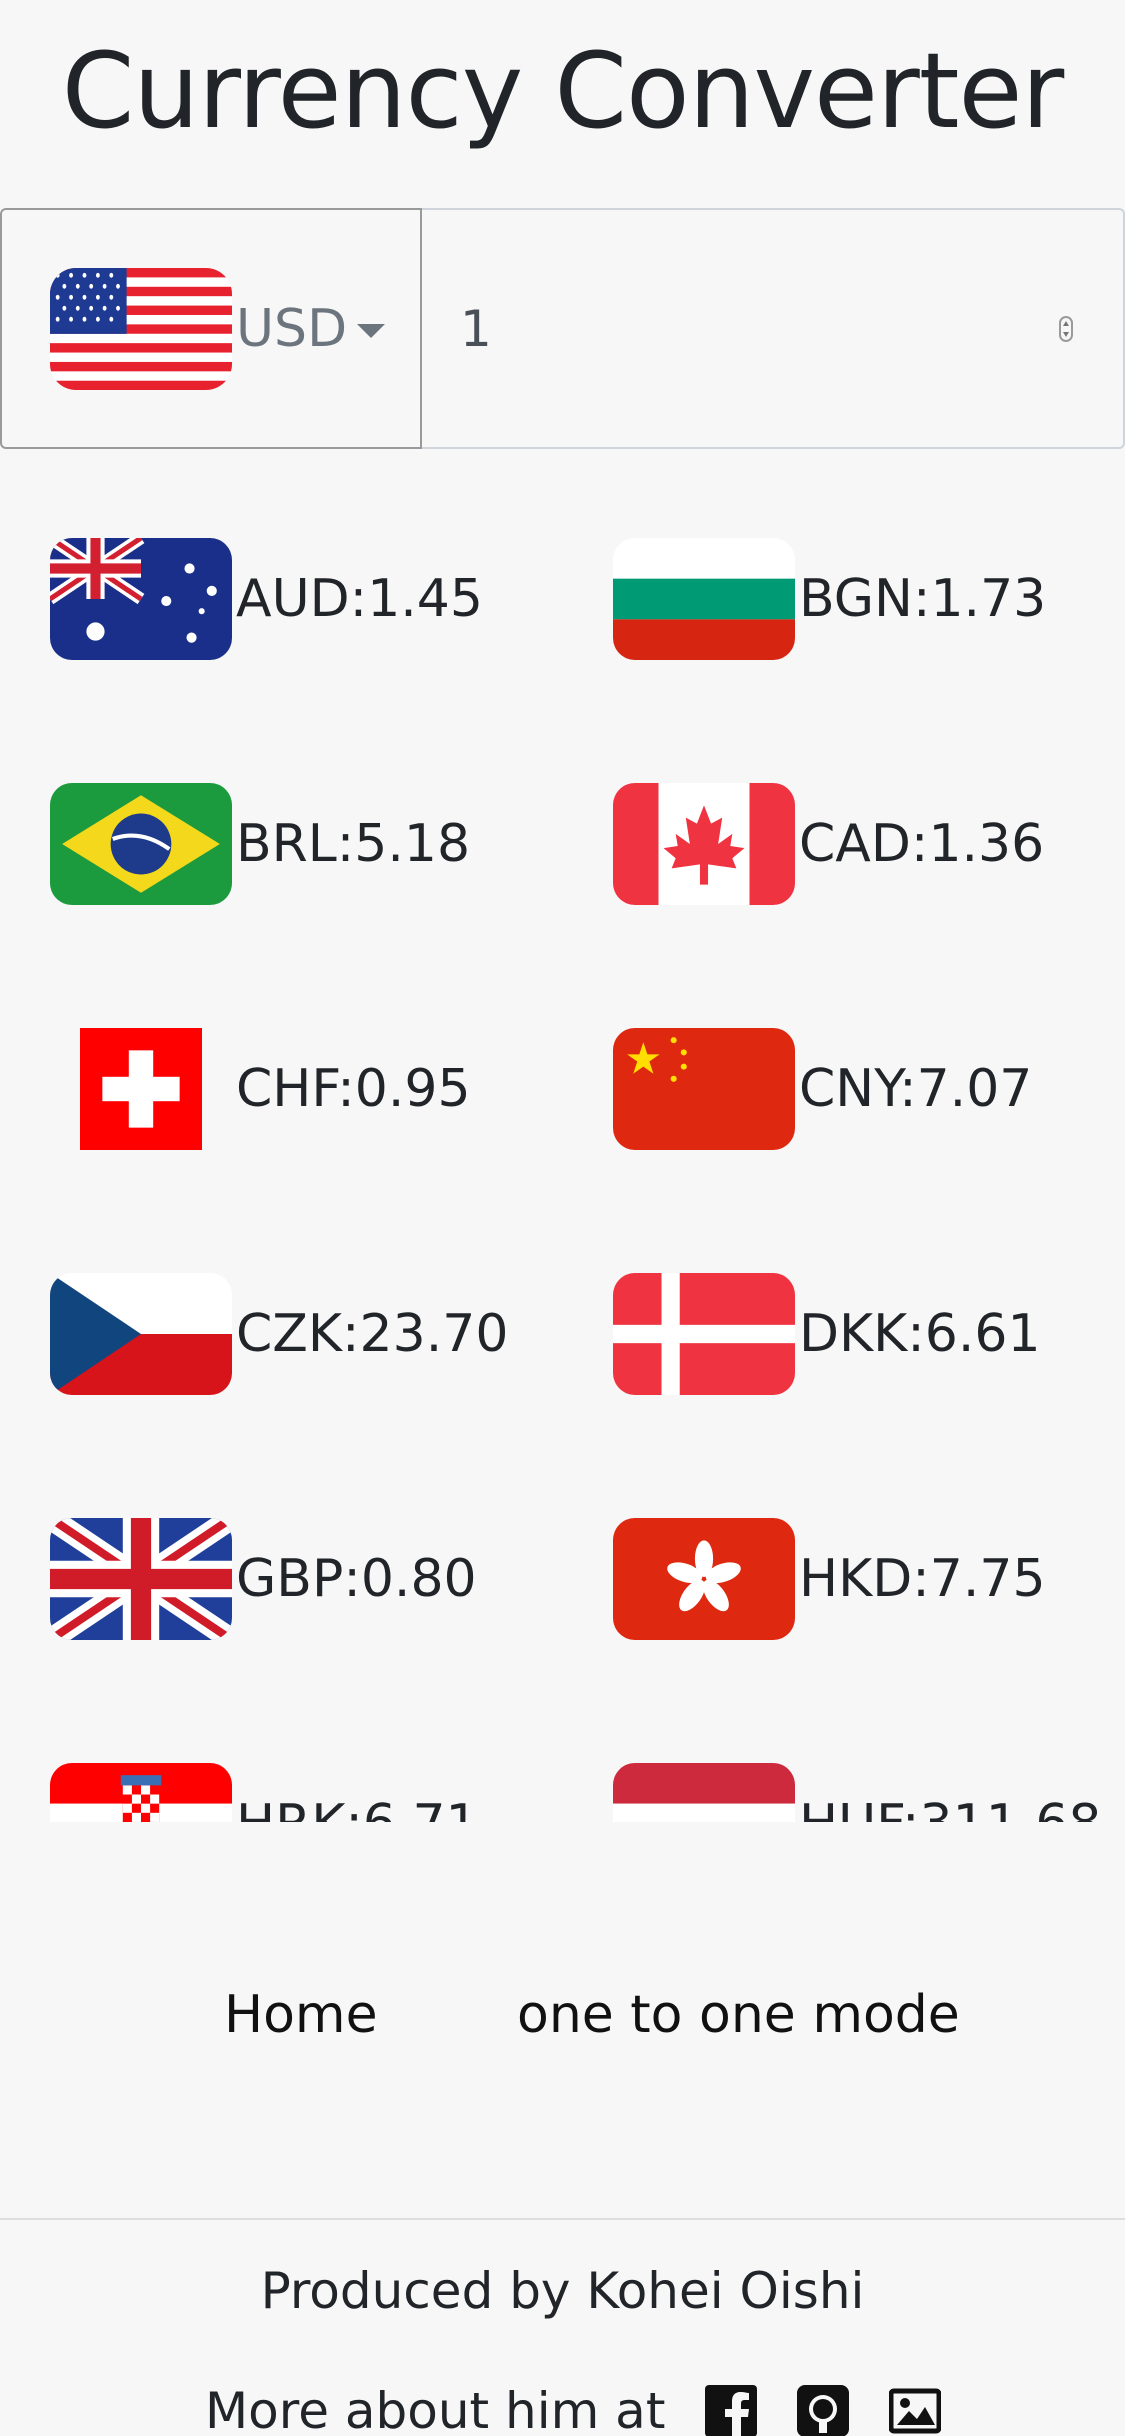  Describe the element at coordinates (357, 1808) in the screenshot. I see `rate-label: HRK:6.71` at that location.